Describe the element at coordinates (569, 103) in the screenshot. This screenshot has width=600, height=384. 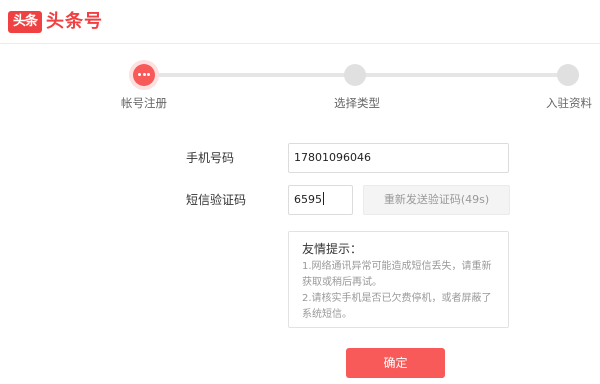
I see `step-3-label: 入驻资料` at that location.